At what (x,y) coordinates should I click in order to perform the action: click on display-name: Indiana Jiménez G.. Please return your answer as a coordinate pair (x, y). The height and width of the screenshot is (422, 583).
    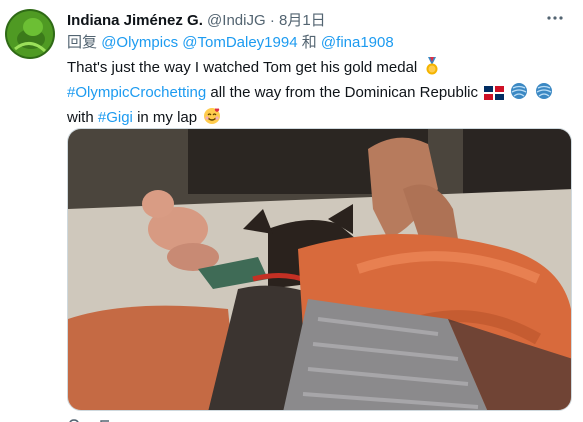
    Looking at the image, I should click on (135, 20).